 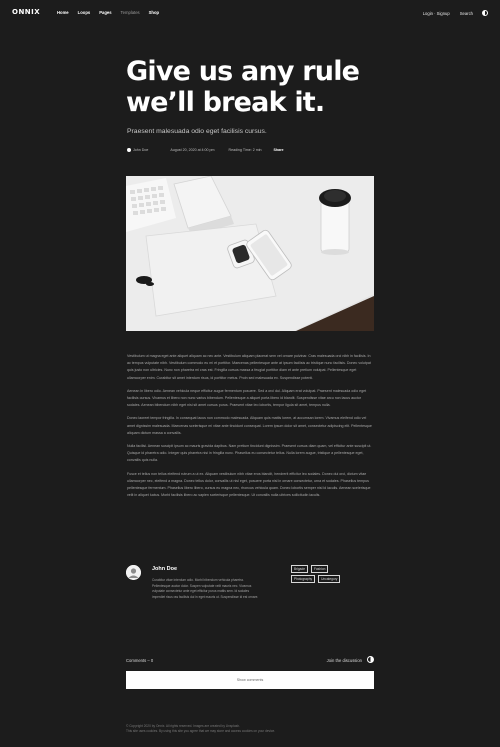 What do you see at coordinates (105, 12) in the screenshot?
I see `nav-item-pages: Pages` at bounding box center [105, 12].